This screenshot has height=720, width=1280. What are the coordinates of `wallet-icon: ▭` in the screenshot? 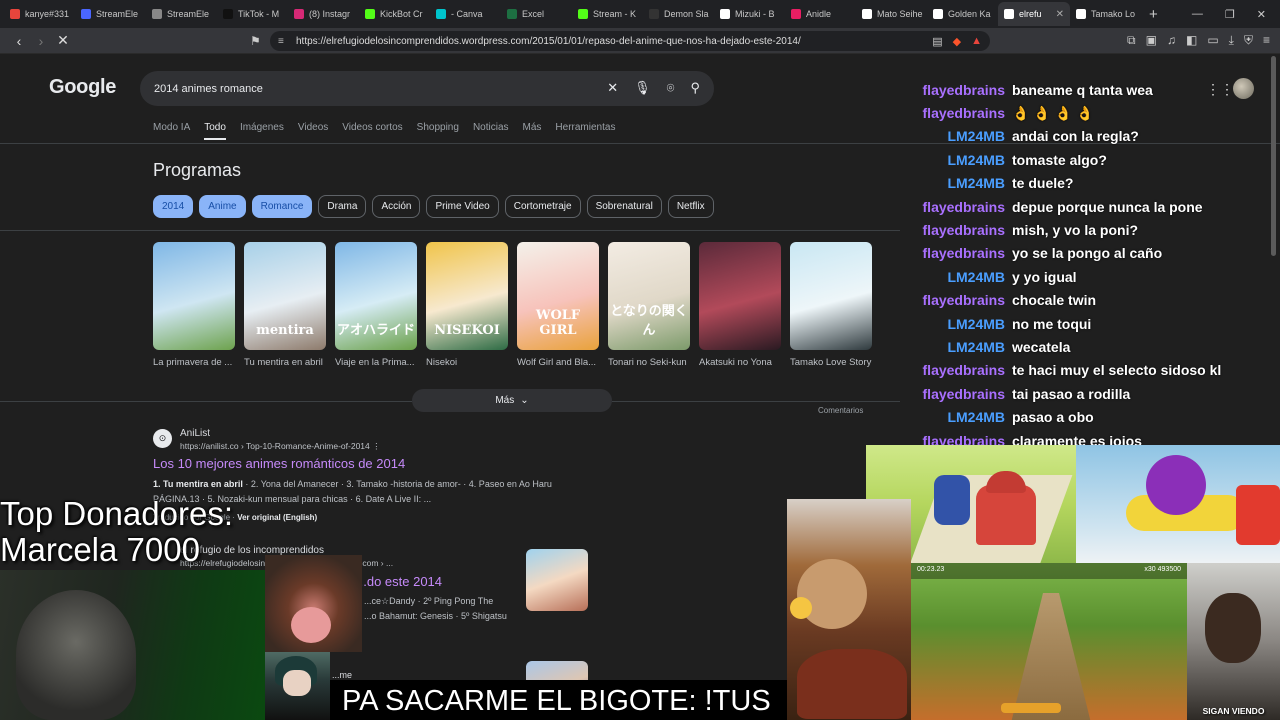 It's located at (1212, 40).